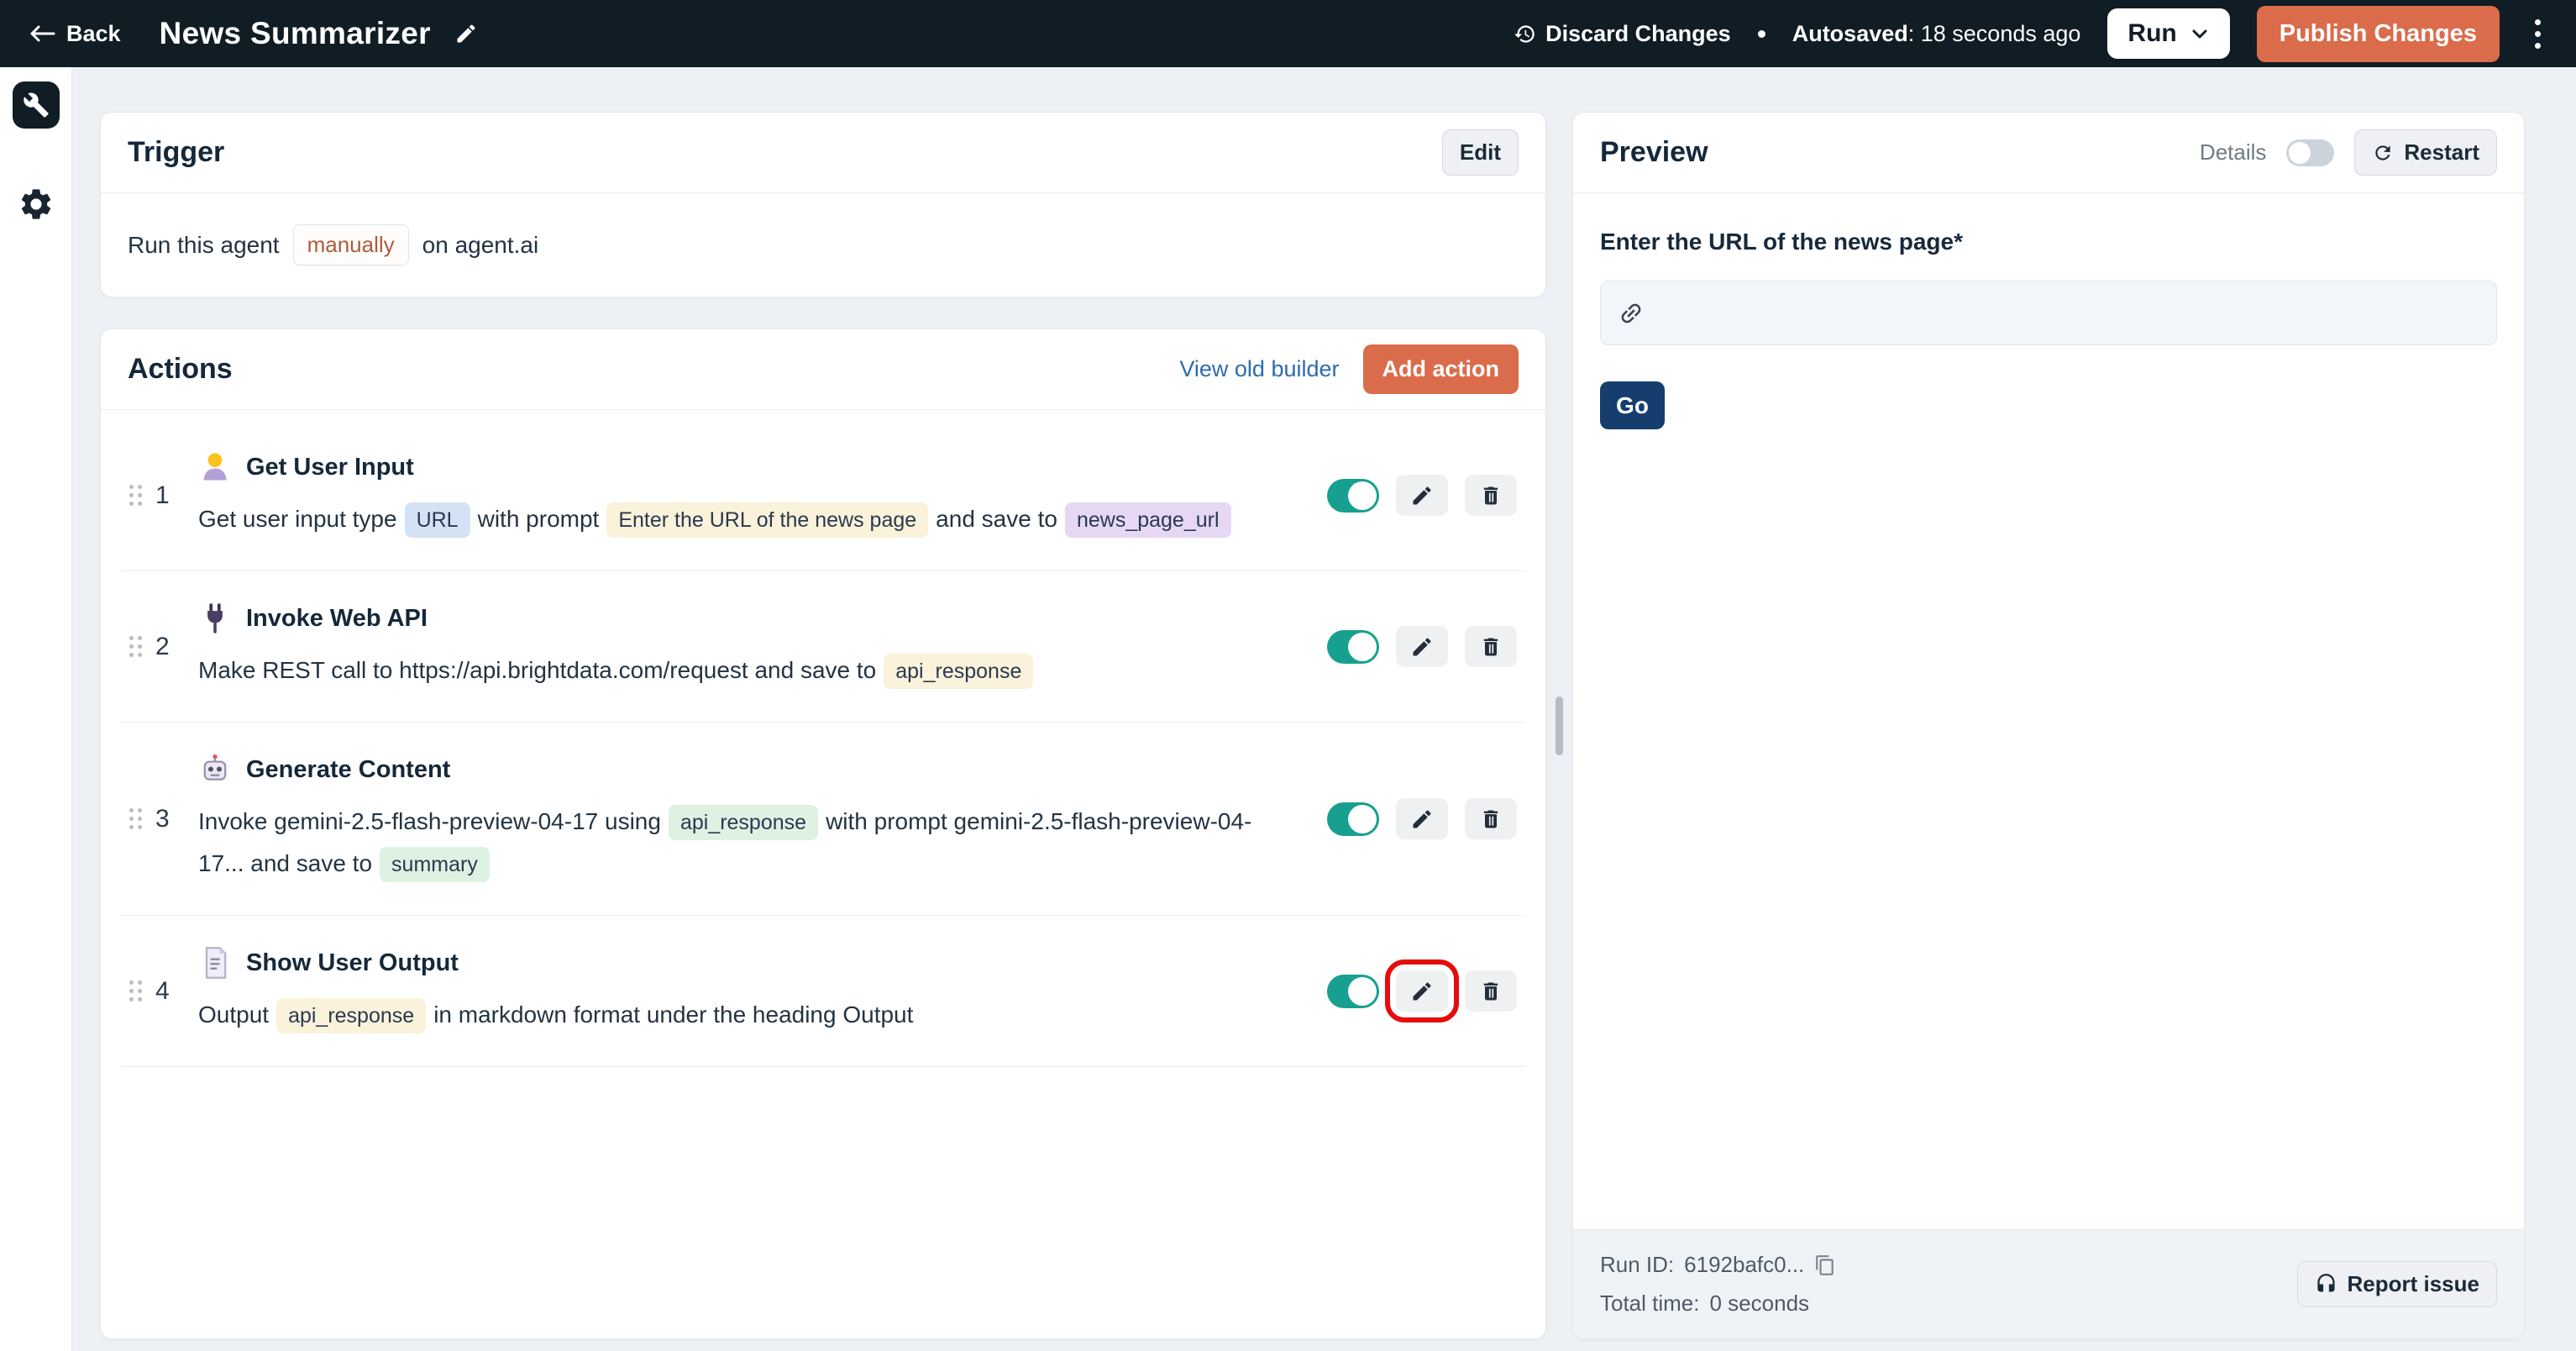 The image size is (2576, 1351). Describe the element at coordinates (751, 963) in the screenshot. I see `action-title-row: Show User Output` at that location.